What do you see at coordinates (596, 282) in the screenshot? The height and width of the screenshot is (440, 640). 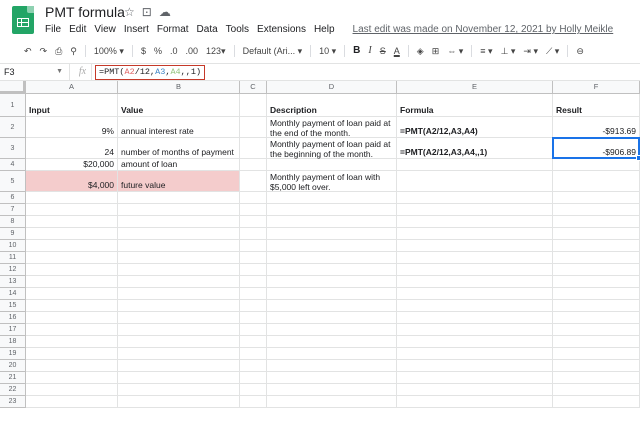 I see `cell-f13` at bounding box center [596, 282].